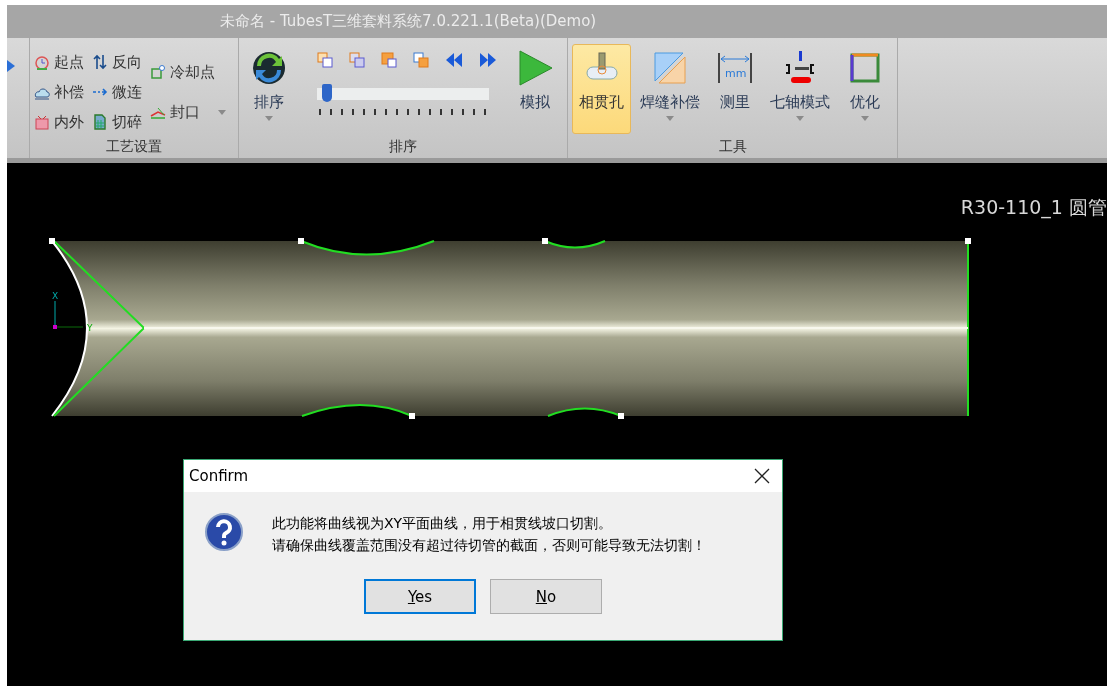 The width and height of the screenshot is (1107, 686). What do you see at coordinates (11, 66) in the screenshot?
I see `arrow-icon` at bounding box center [11, 66].